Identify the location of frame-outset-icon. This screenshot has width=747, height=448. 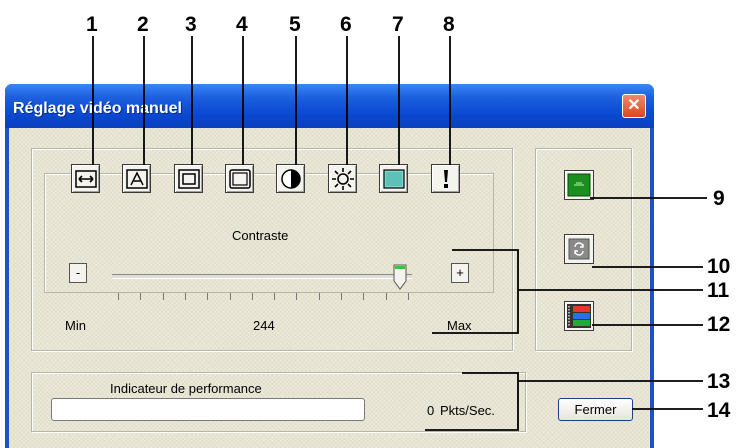
(239, 178).